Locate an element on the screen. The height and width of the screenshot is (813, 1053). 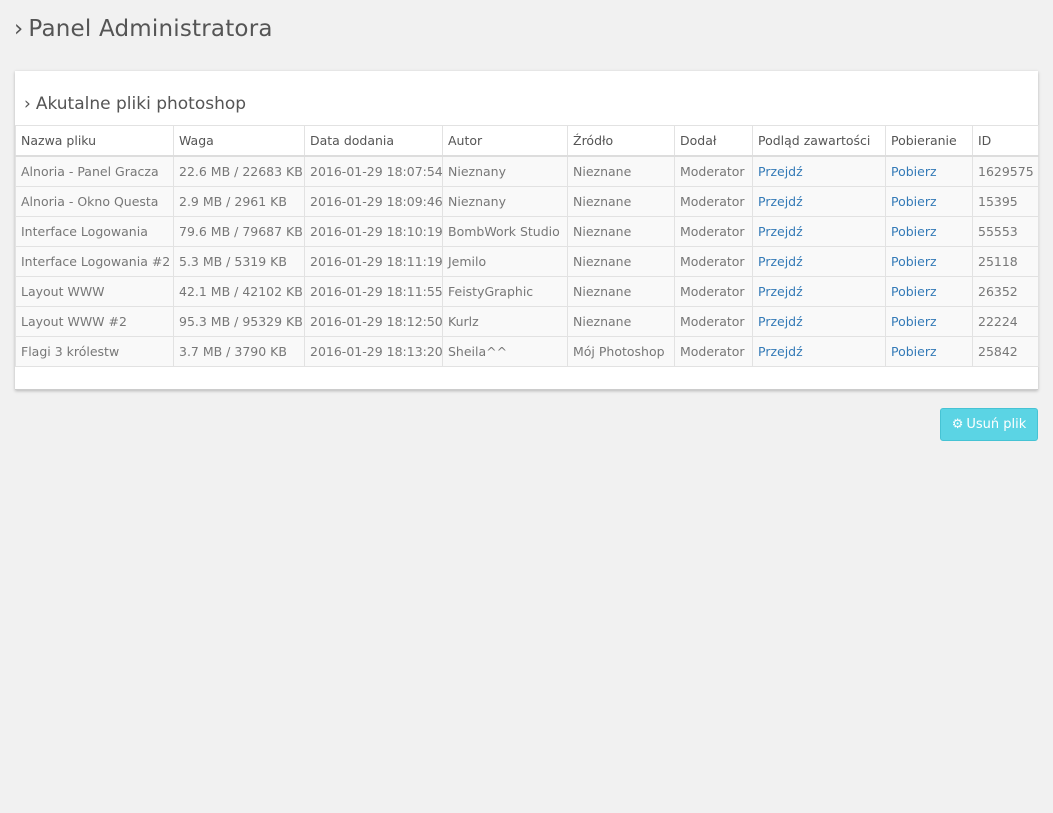
column-header-download: Pobieranie is located at coordinates (929, 141).